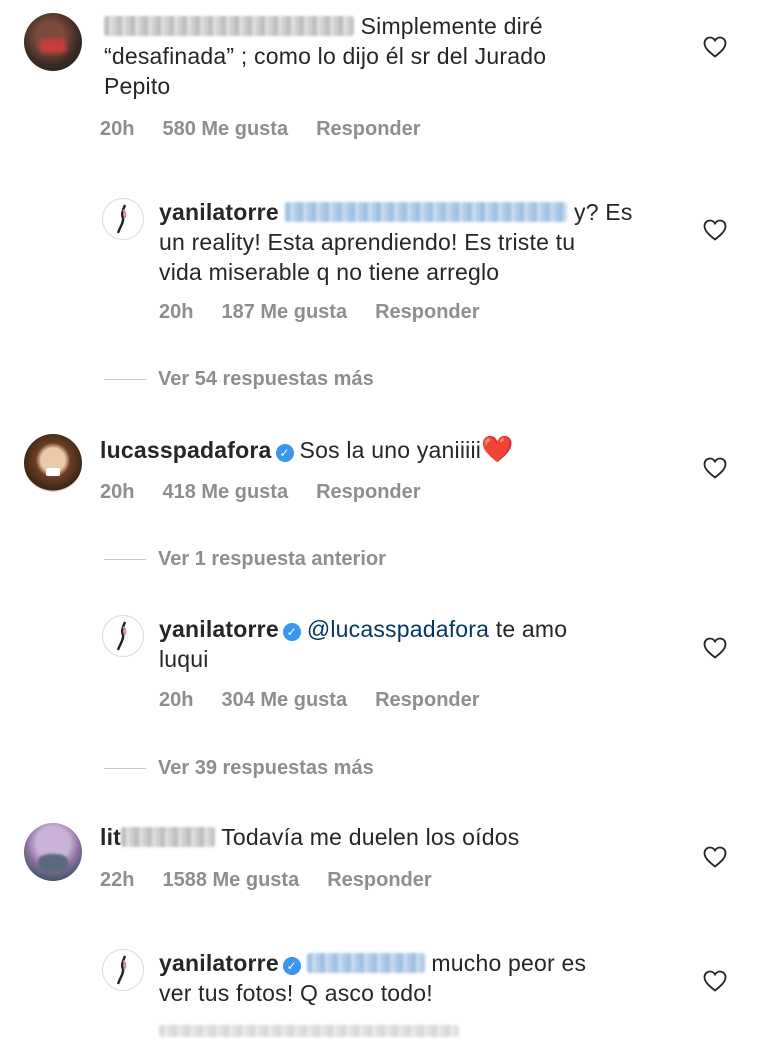 Image resolution: width=767 pixels, height=1041 pixels. I want to click on comment-meta: 20h 304 Me gusta Responder, so click(333, 700).